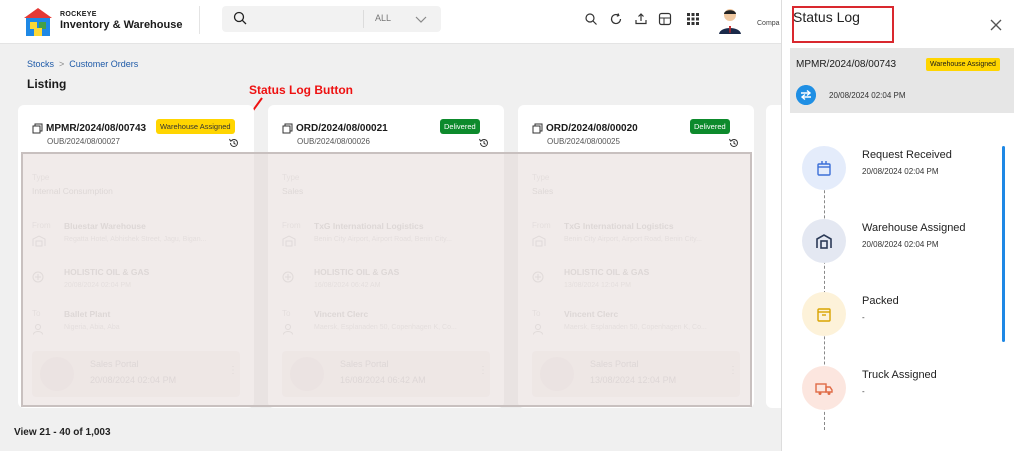 The image size is (1024, 451). I want to click on order-date: 20/08/2024 02:04 PM, so click(867, 95).